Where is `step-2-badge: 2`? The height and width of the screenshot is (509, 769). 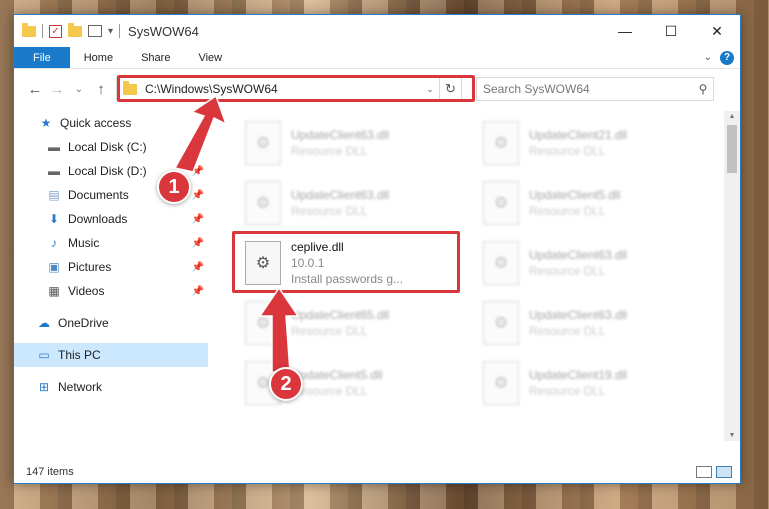 step-2-badge: 2 is located at coordinates (286, 384).